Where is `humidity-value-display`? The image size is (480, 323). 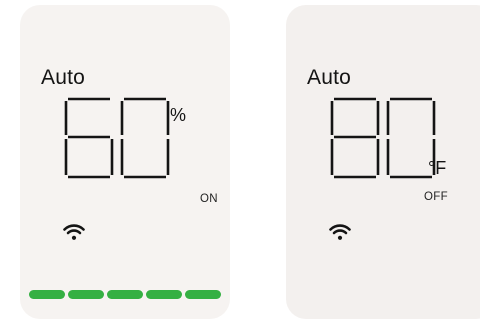 humidity-value-display is located at coordinates (117, 138).